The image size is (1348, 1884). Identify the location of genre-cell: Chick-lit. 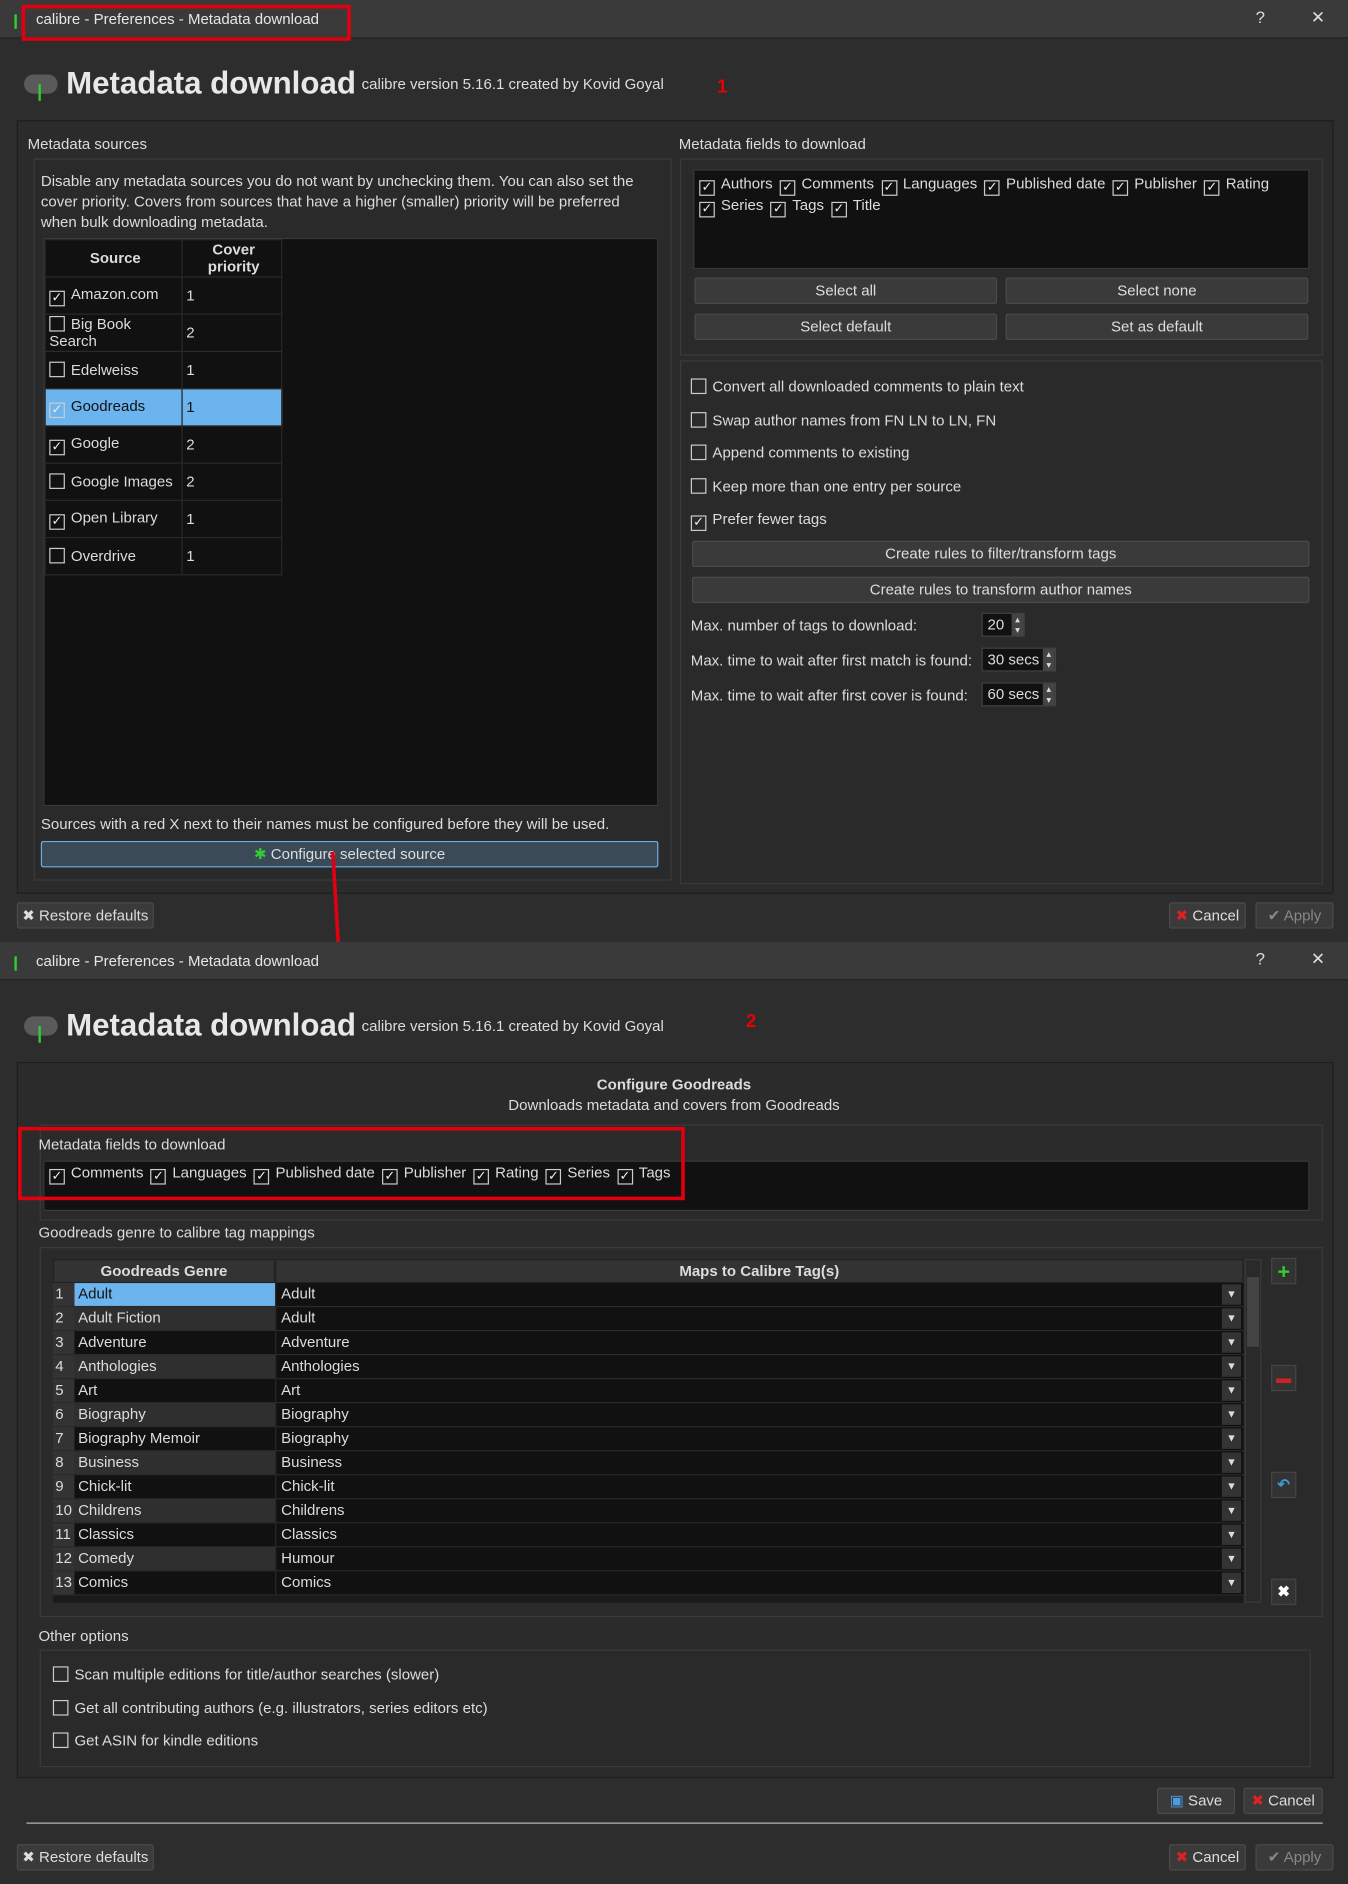
(175, 1487).